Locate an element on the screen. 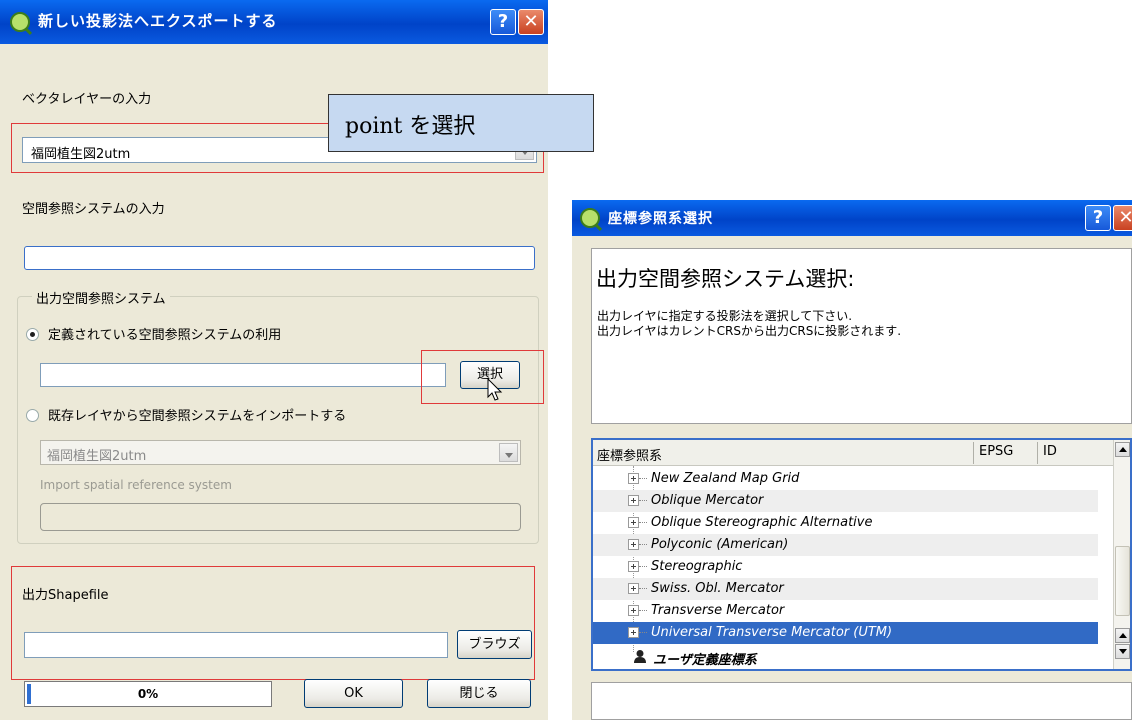 This screenshot has height=720, width=1132. crs-heading: 出力空間参照システム選択: is located at coordinates (725, 279).